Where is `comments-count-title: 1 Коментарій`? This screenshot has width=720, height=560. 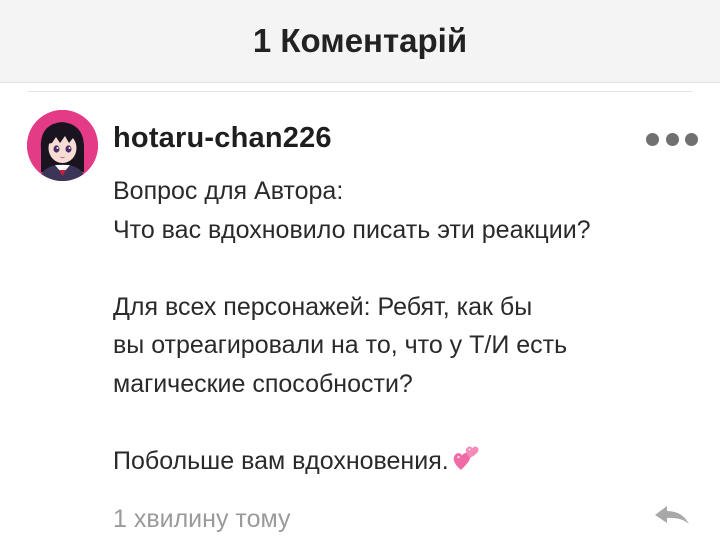 comments-count-title: 1 Коментарій is located at coordinates (360, 40).